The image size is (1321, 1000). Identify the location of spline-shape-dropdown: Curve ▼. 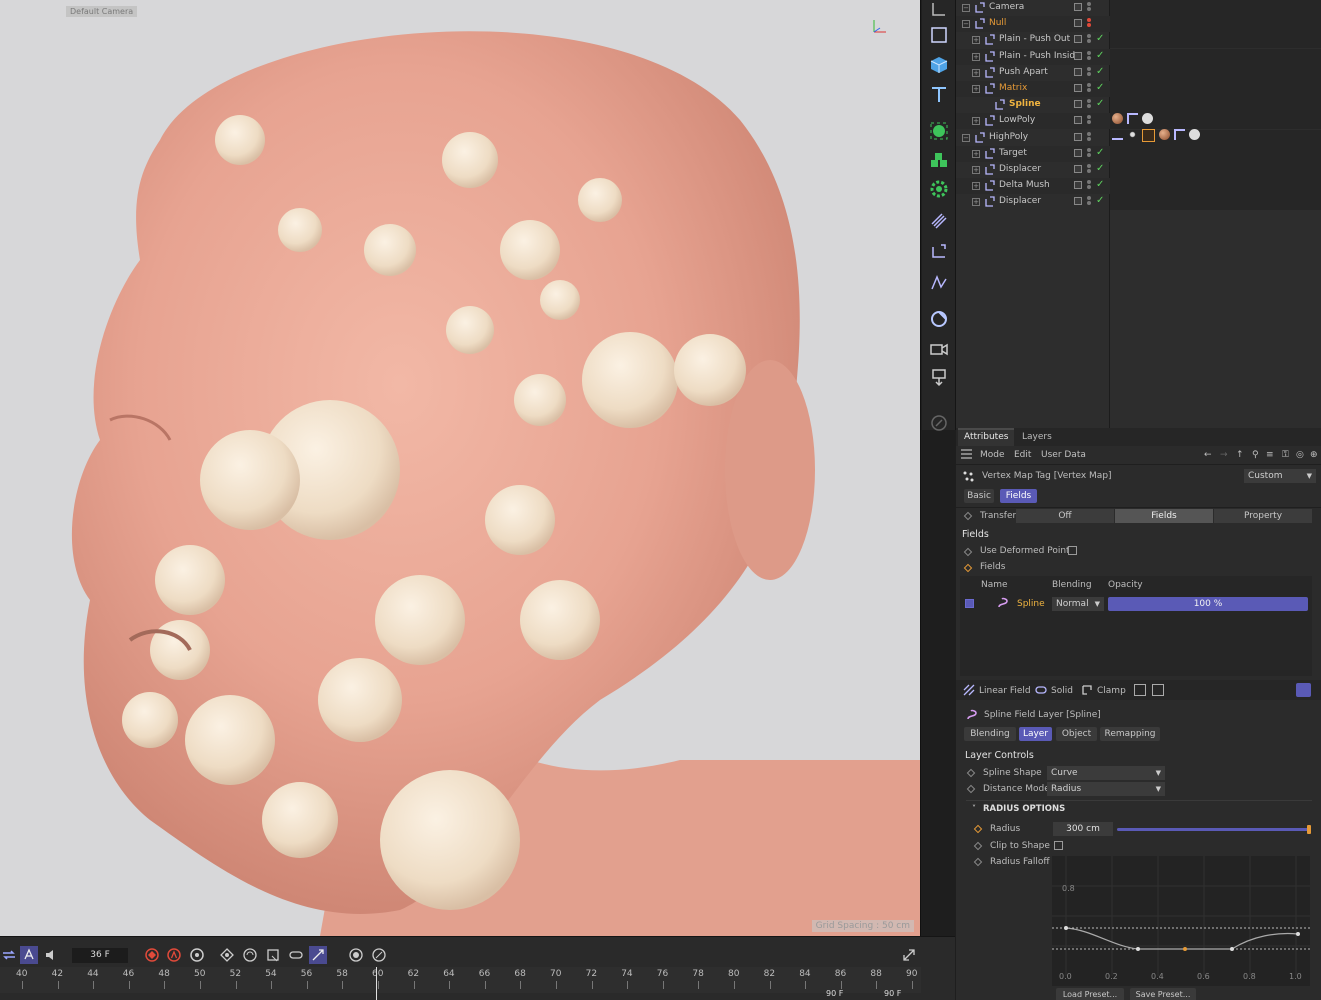
(1106, 773).